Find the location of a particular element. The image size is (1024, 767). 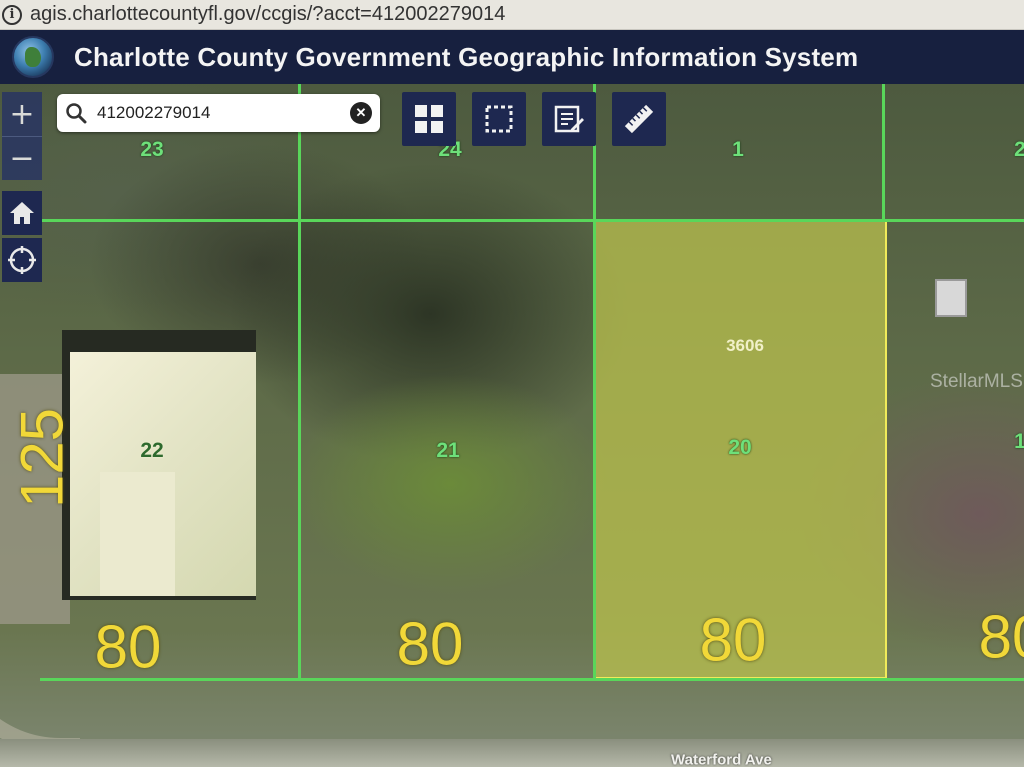

edit-notes-icon is located at coordinates (569, 119).